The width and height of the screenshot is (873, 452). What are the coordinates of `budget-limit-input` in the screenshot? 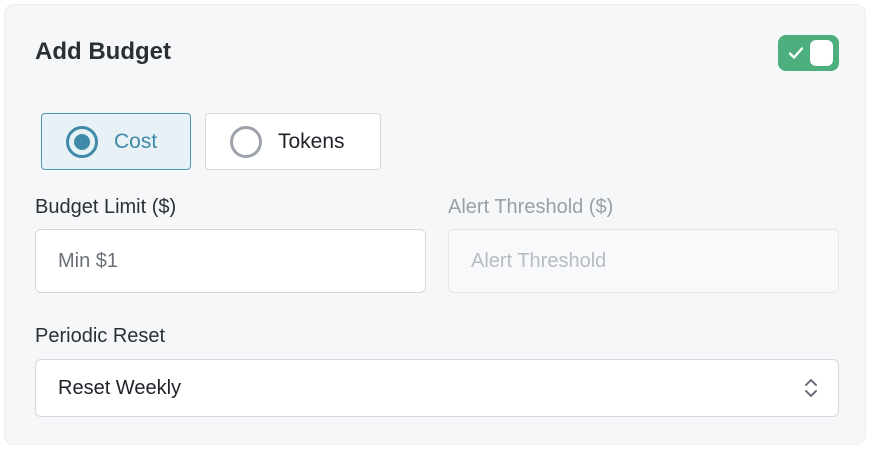 It's located at (230, 261).